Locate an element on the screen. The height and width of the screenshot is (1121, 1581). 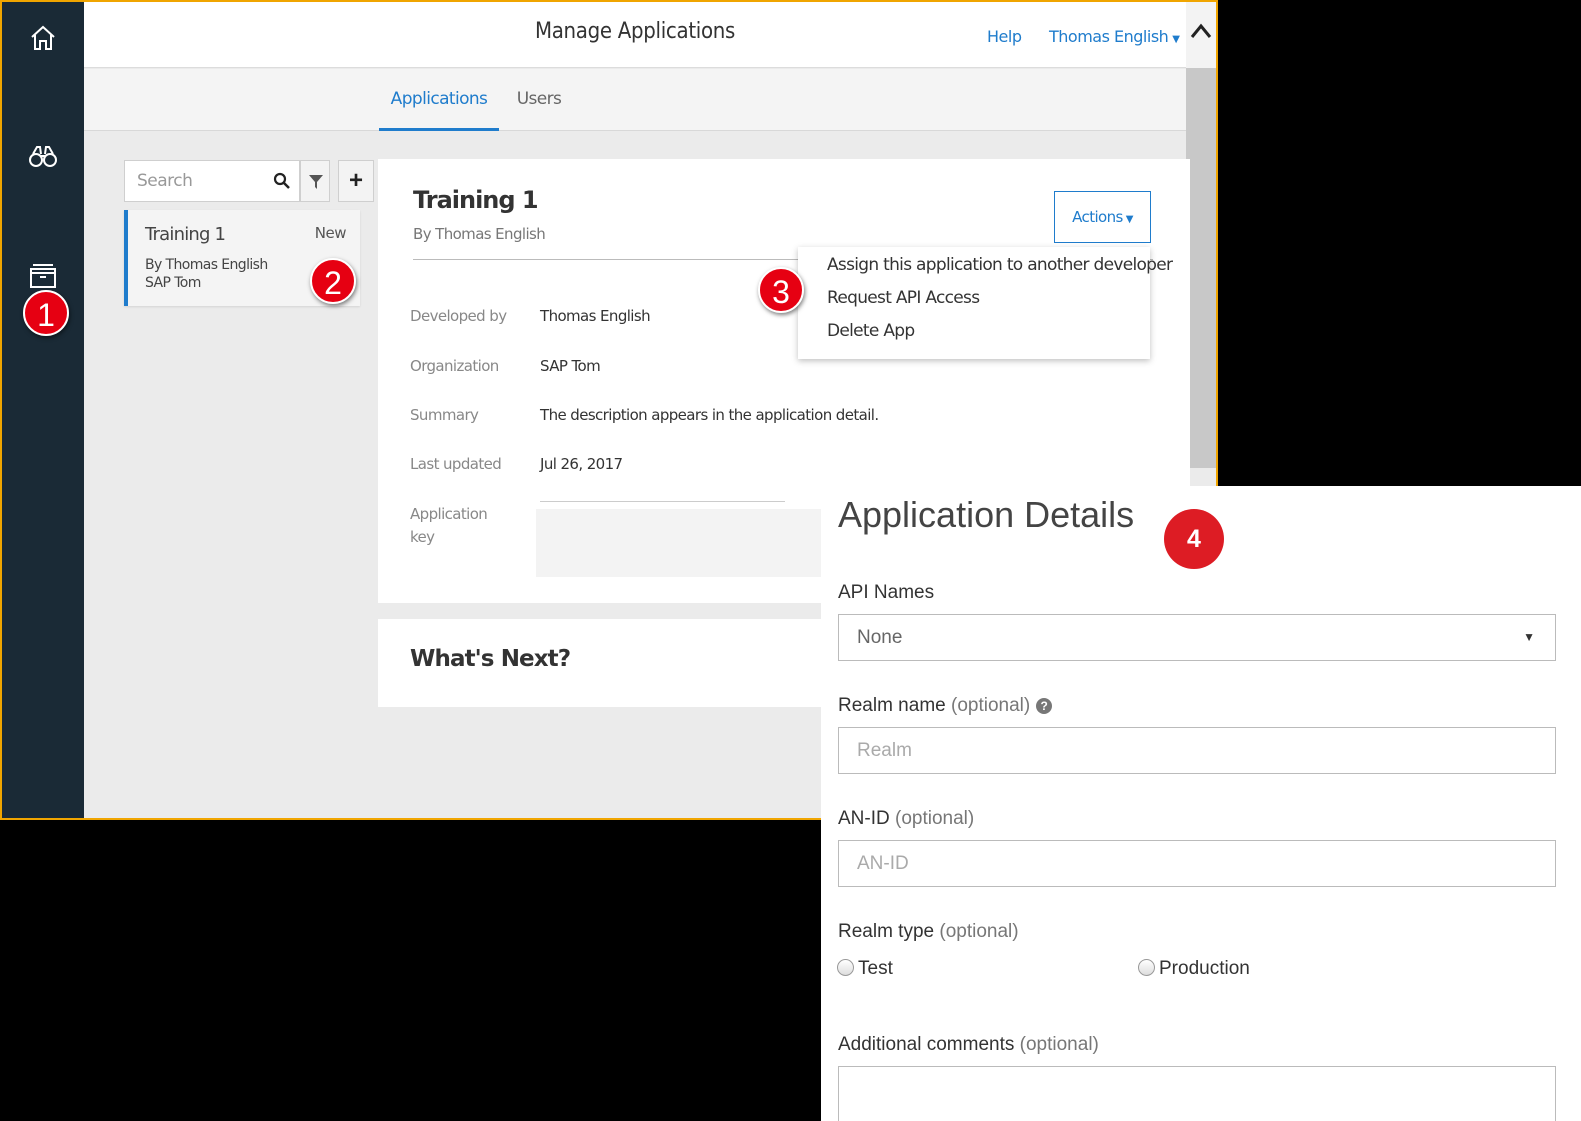
developed-by-value: Thomas English is located at coordinates (595, 316).